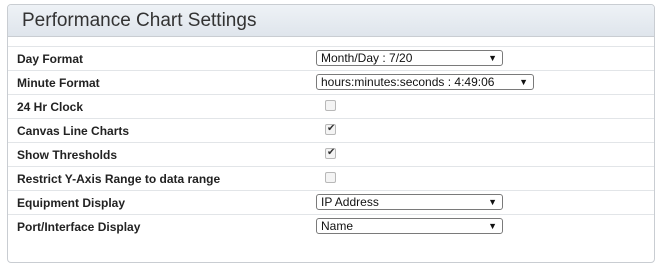 The height and width of the screenshot is (266, 658). I want to click on restrict-y-axis-checkbox, so click(330, 177).